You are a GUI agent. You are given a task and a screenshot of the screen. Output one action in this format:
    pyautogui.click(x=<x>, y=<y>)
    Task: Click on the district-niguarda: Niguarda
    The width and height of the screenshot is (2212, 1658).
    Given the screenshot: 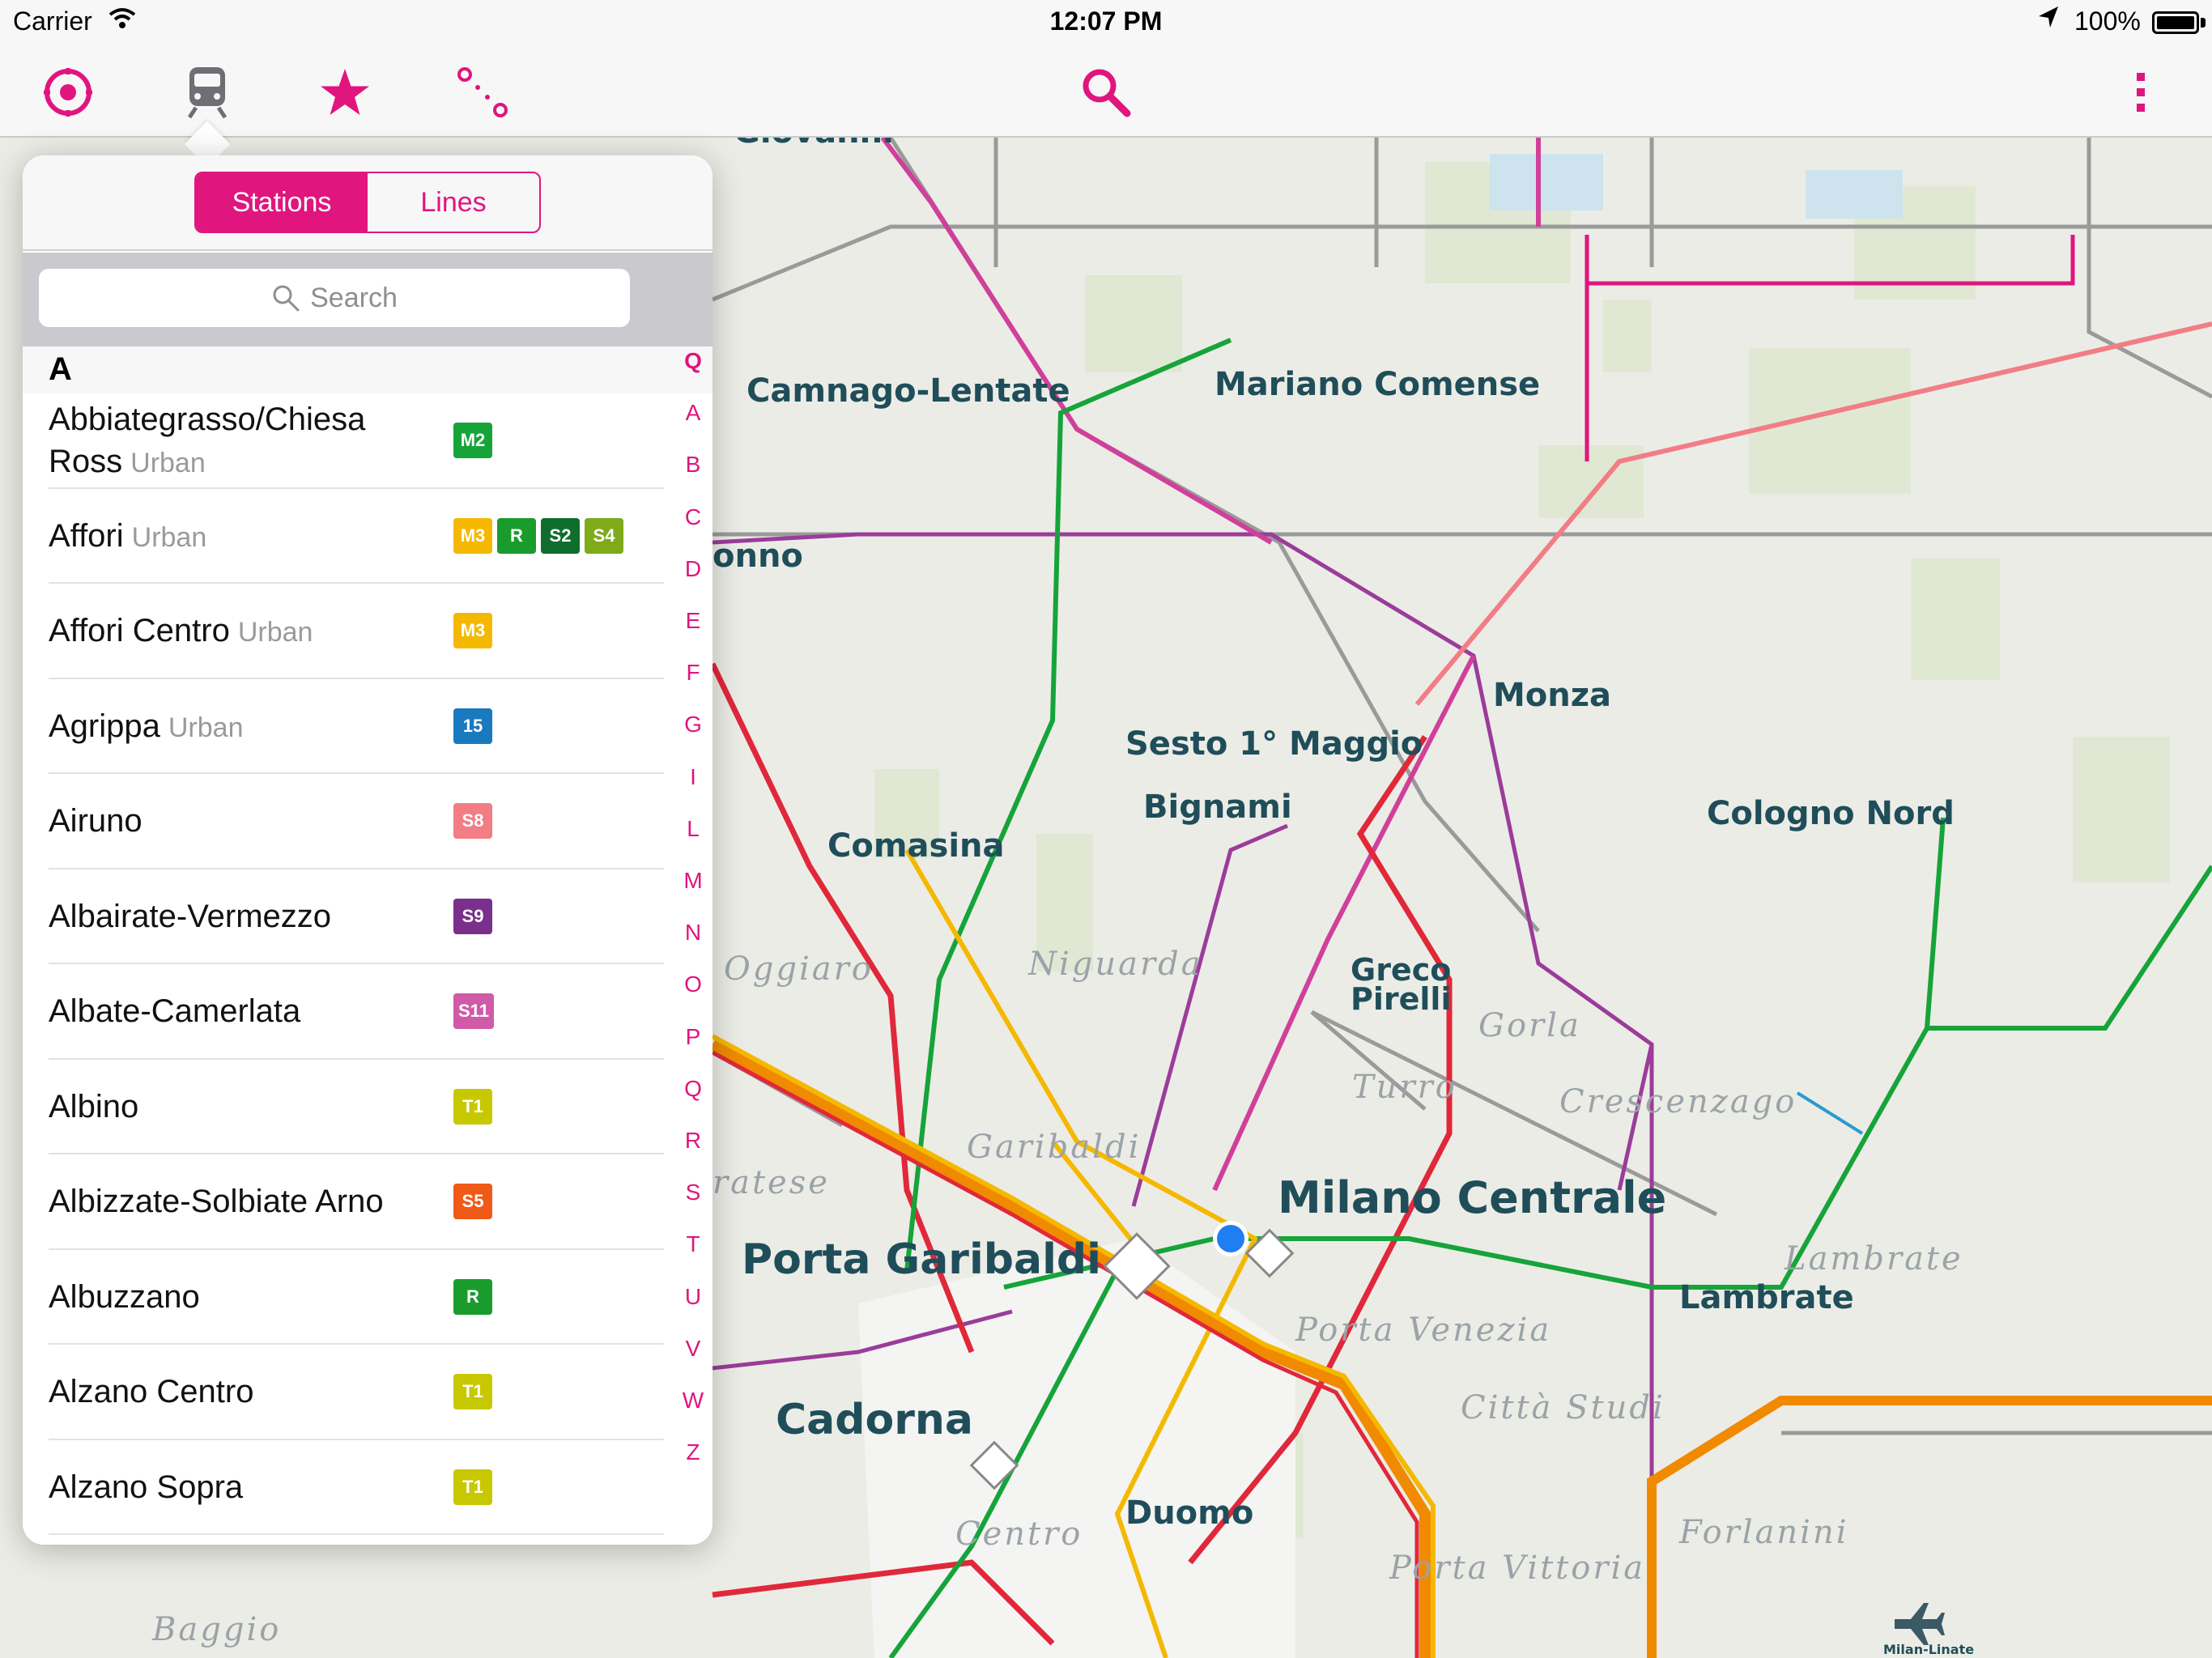 What is the action you would take?
    pyautogui.click(x=1115, y=964)
    